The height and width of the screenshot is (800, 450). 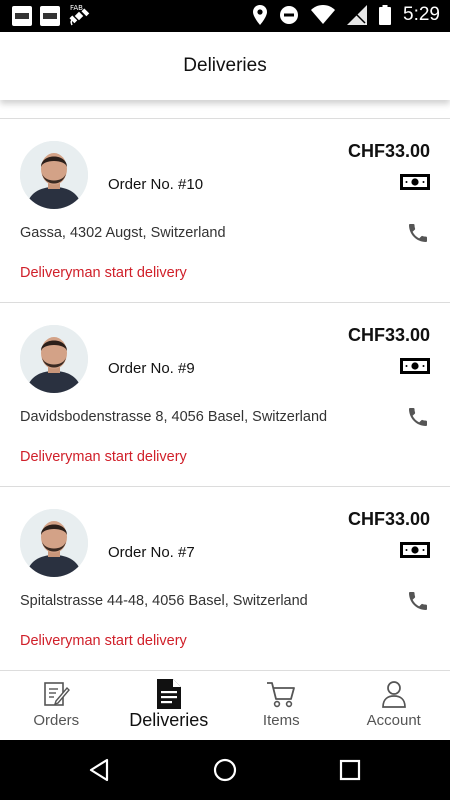 I want to click on nav-account: Account, so click(x=394, y=705).